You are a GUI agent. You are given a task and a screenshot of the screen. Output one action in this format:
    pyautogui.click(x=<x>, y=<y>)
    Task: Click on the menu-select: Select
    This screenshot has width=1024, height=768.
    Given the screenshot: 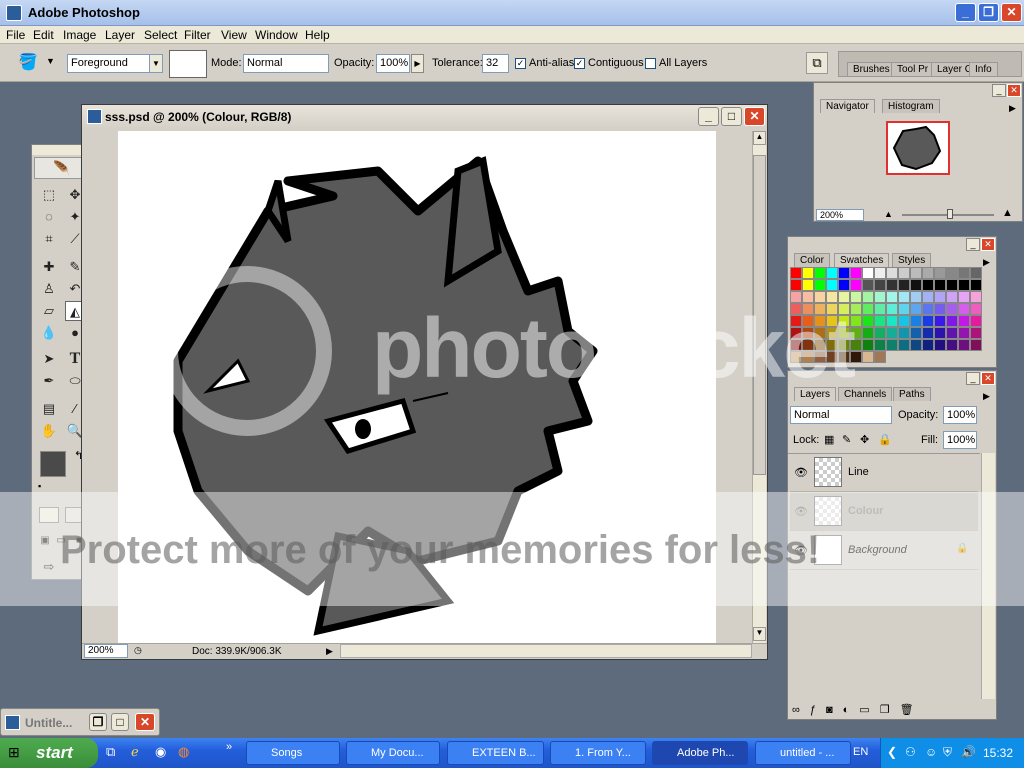 What is the action you would take?
    pyautogui.click(x=160, y=35)
    